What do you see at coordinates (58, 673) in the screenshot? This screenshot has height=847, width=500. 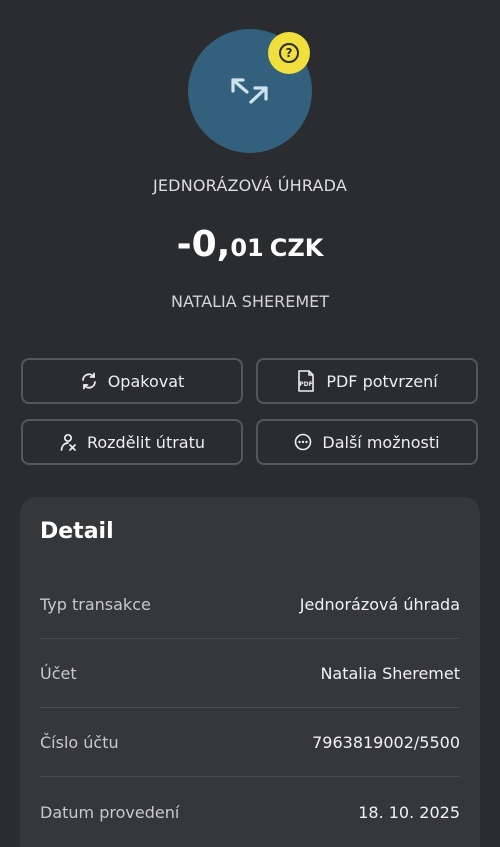 I see `detail-row-label: Účet` at bounding box center [58, 673].